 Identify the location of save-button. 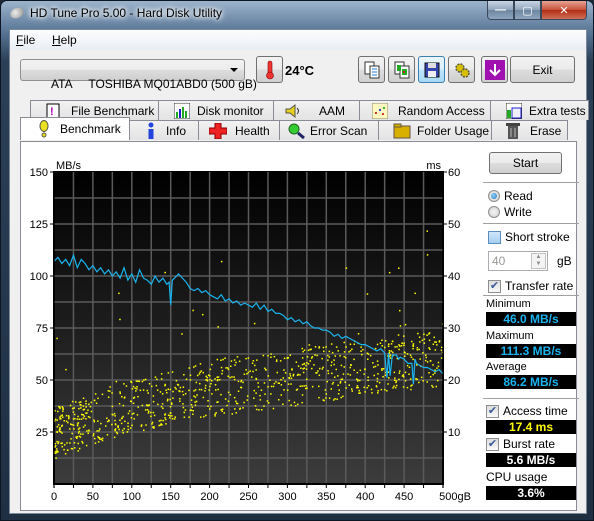
(431, 69).